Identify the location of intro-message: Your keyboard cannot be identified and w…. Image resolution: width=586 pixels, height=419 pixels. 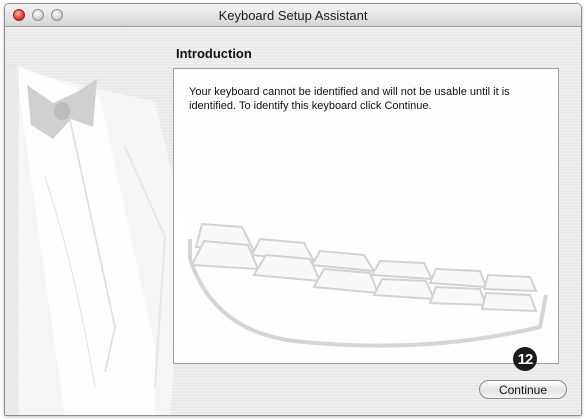
(349, 99).